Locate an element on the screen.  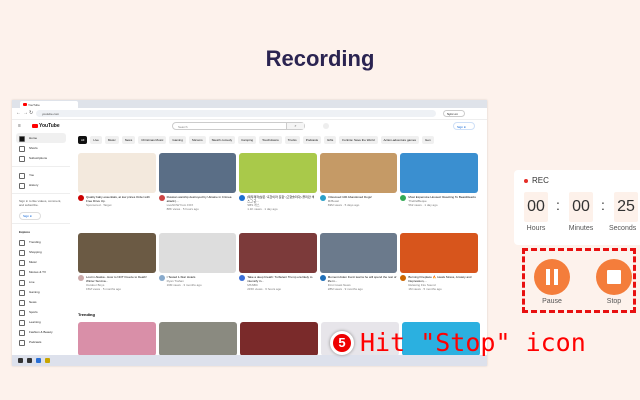
minutes-label: Minutes is located at coordinates (581, 228).